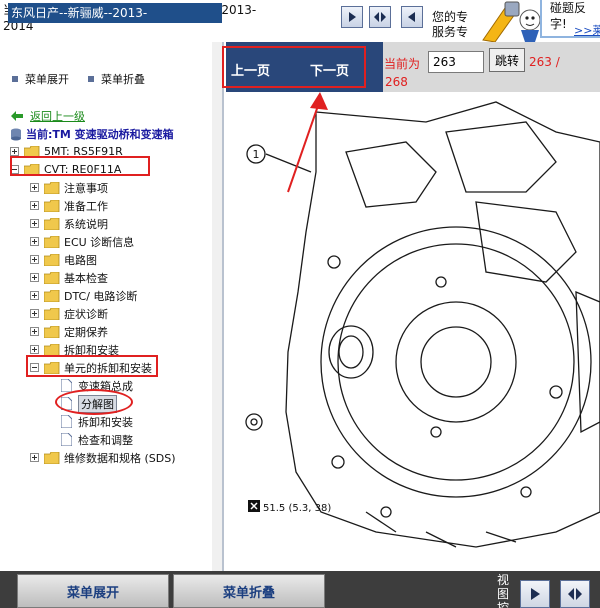 This screenshot has width=600, height=608. I want to click on tree-item-symptom-diagnosis: 症状诊断, so click(69, 313).